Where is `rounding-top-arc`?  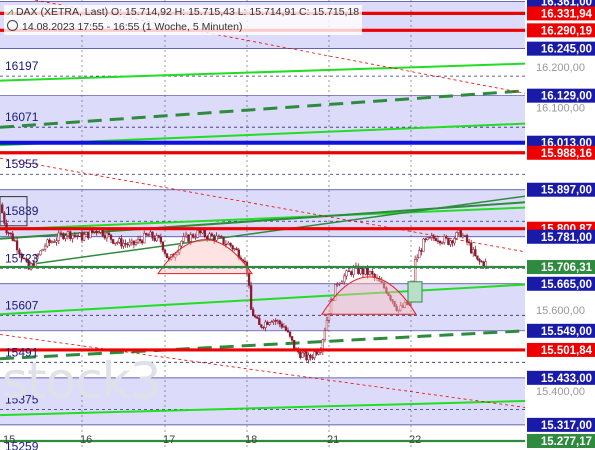 rounding-top-arc is located at coordinates (369, 295).